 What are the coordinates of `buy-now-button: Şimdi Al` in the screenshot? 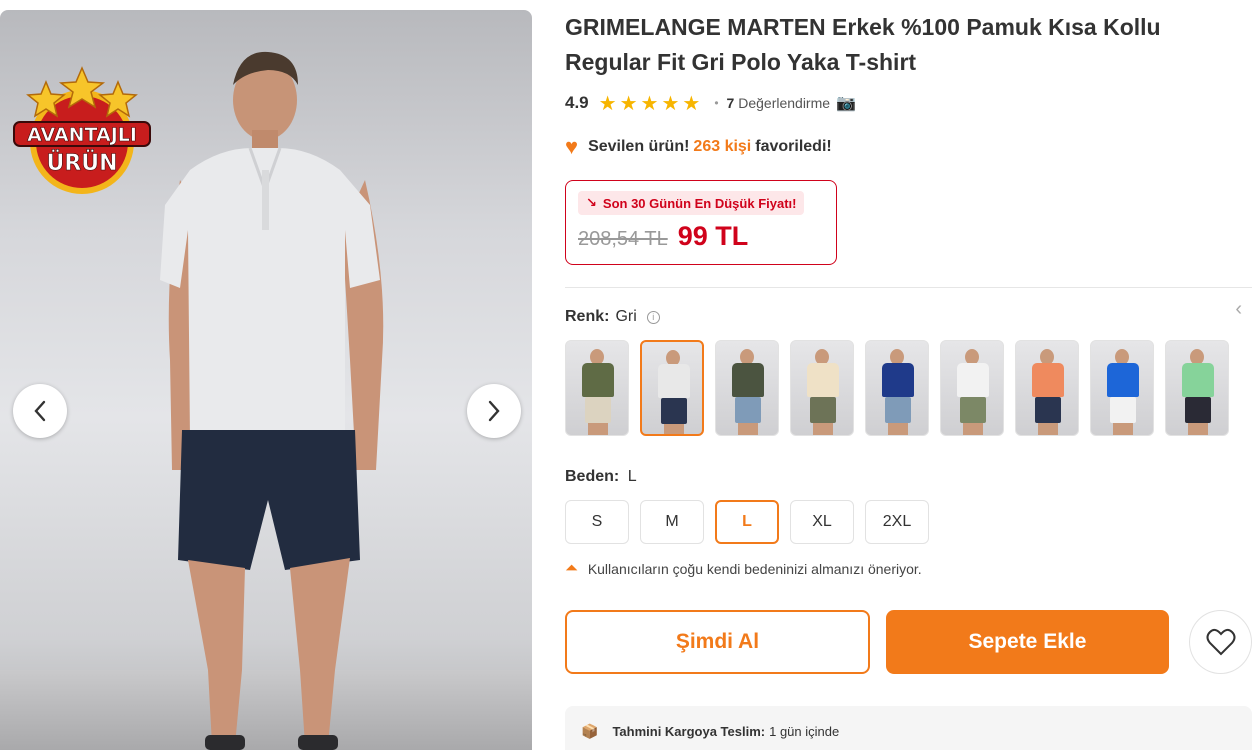 It's located at (717, 642).